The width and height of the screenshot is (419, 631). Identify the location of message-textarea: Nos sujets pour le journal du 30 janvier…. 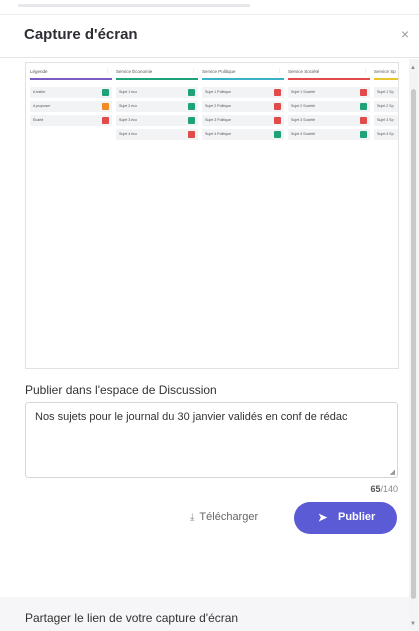
(211, 440).